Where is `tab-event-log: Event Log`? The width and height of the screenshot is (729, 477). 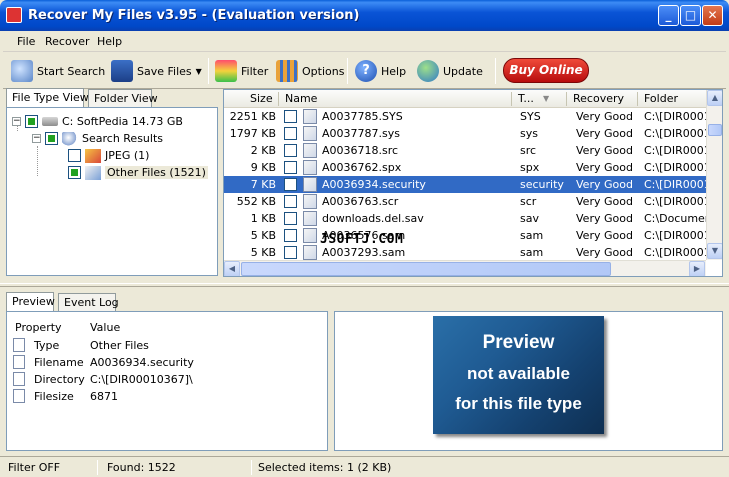 tab-event-log: Event Log is located at coordinates (88, 302).